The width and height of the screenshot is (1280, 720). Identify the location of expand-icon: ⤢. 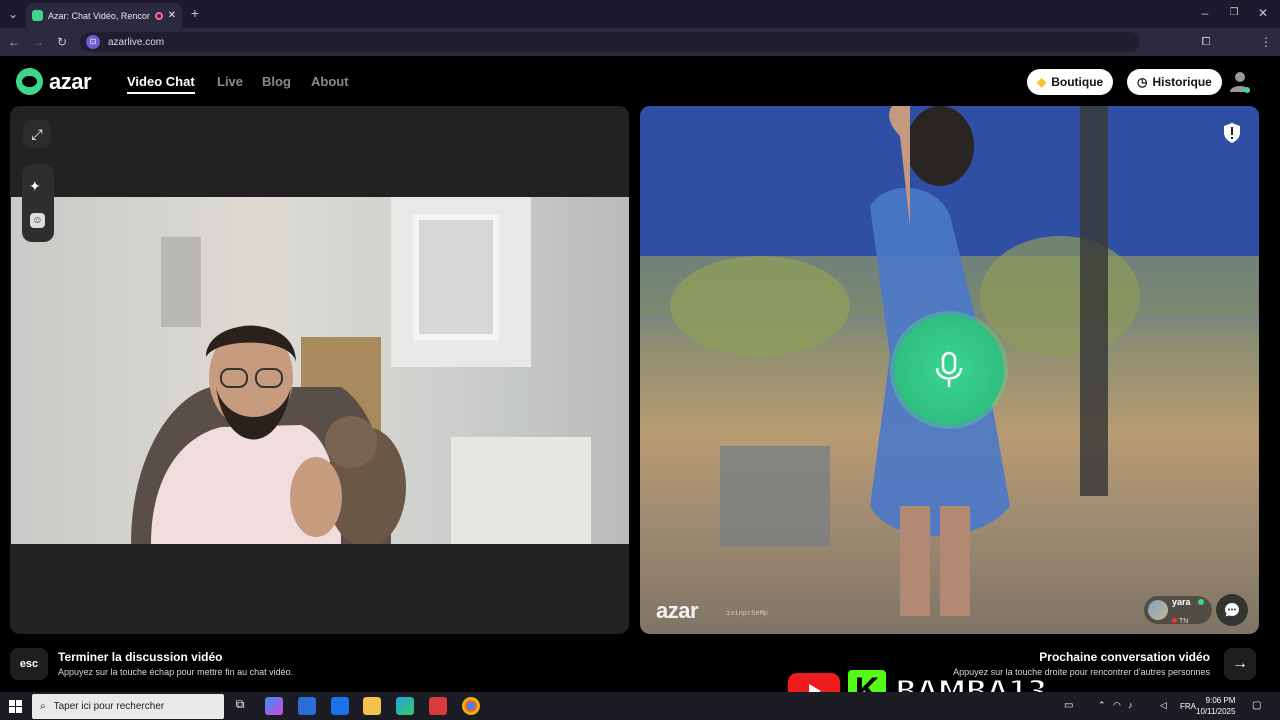
(37, 133).